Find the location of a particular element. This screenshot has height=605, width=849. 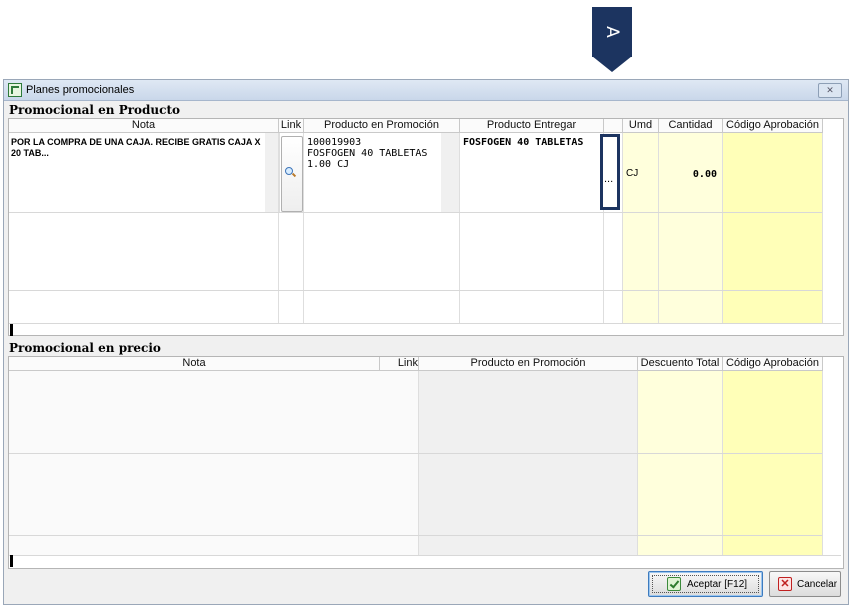

price-header-link: Link is located at coordinates (399, 364).